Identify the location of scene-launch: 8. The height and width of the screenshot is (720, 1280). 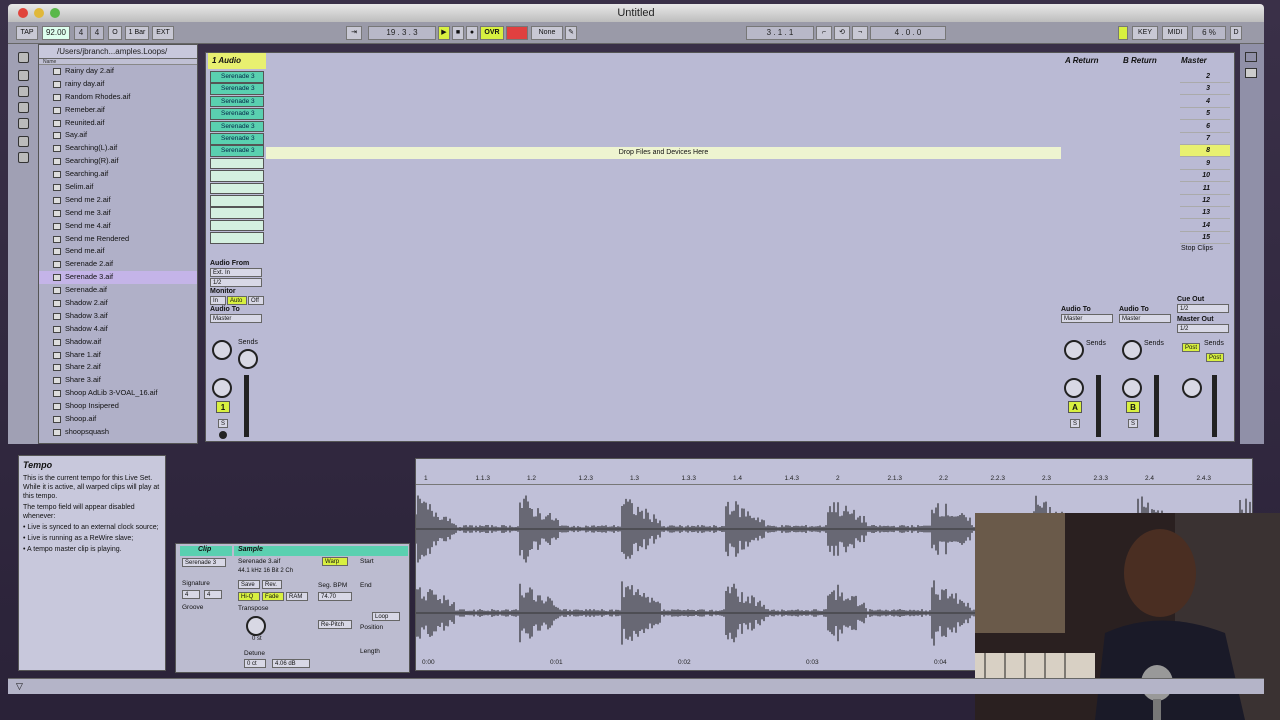
(1205, 151).